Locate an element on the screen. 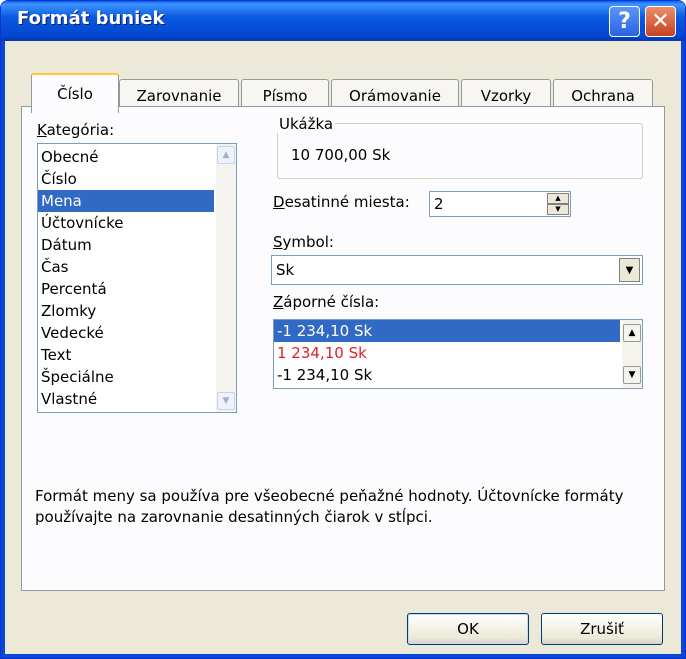  cancel-button-label: Zrušiť is located at coordinates (602, 629).